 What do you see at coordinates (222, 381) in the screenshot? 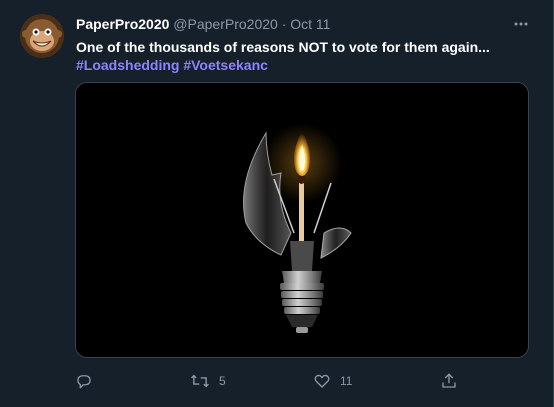
I see `retweet-count: 5` at bounding box center [222, 381].